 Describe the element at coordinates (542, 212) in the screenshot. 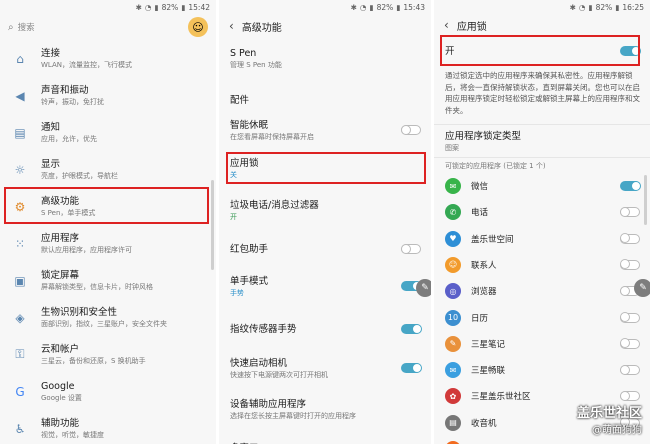

I see `lockable-app-row: ✆ 电话` at that location.